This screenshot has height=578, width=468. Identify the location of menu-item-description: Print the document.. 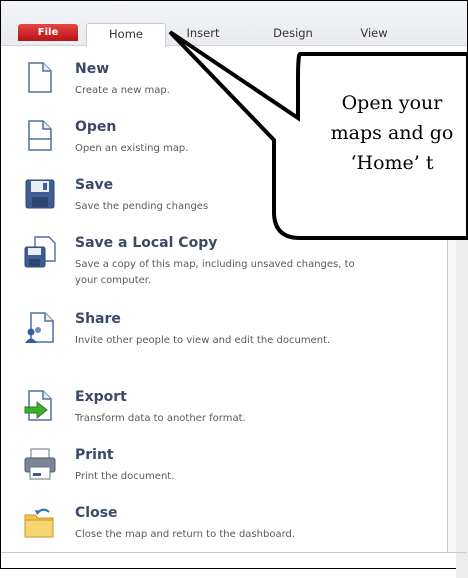
(125, 476).